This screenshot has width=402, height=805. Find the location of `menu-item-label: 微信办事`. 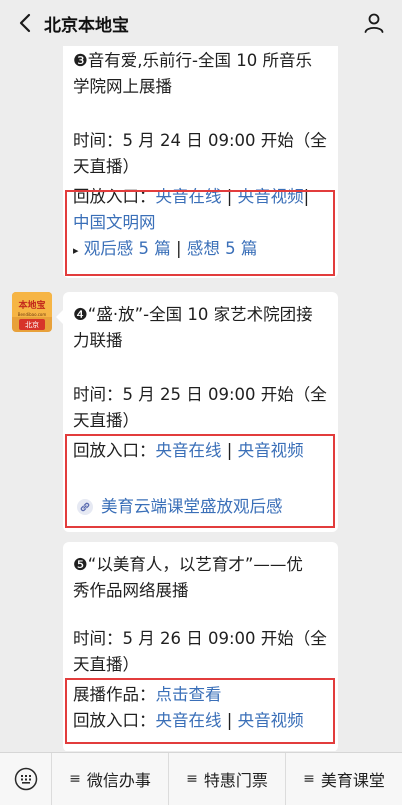

menu-item-label: 微信办事 is located at coordinates (118, 780).